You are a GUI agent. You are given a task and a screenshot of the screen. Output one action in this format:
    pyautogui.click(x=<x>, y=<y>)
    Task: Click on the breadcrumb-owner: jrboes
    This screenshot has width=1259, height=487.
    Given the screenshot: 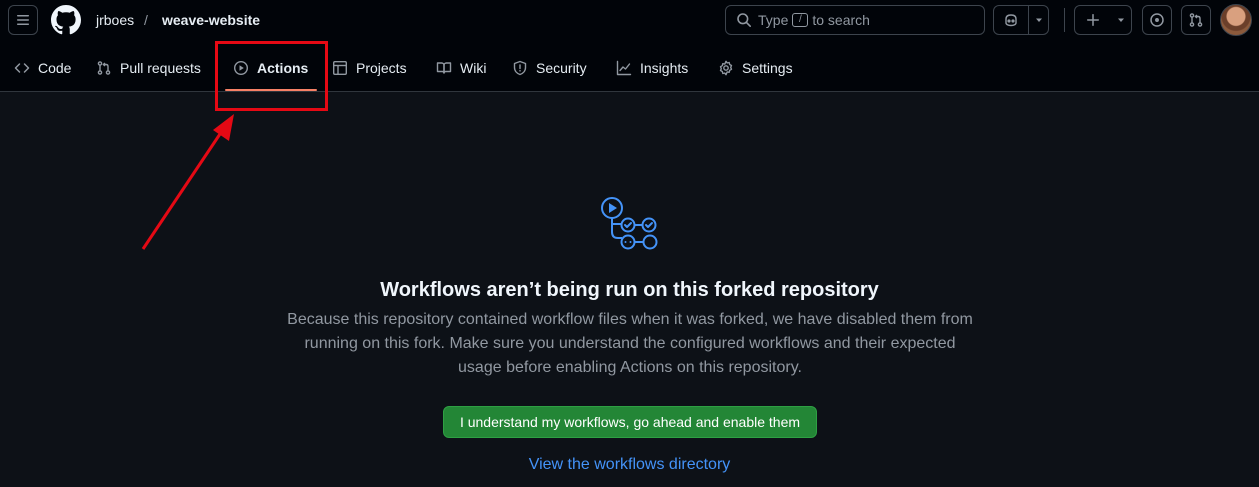 What is the action you would take?
    pyautogui.click(x=115, y=20)
    